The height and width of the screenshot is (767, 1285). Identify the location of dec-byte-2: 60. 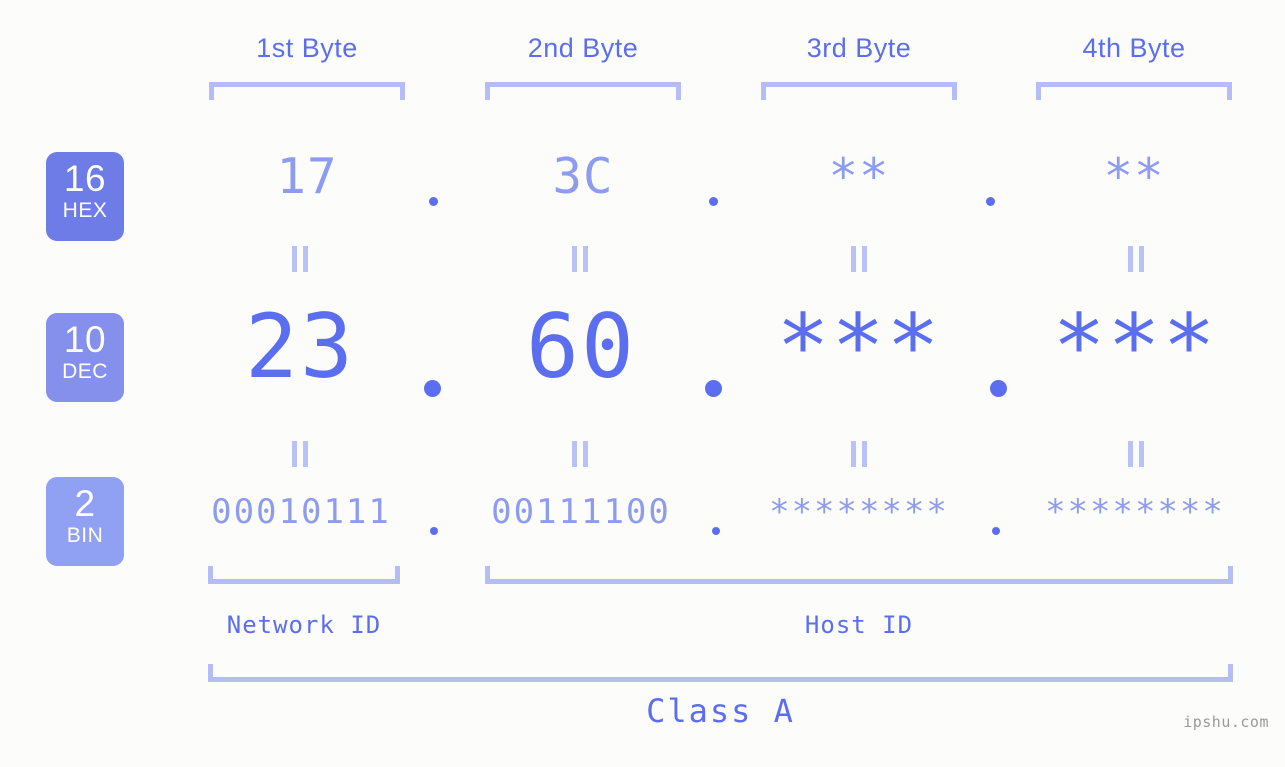
(581, 346).